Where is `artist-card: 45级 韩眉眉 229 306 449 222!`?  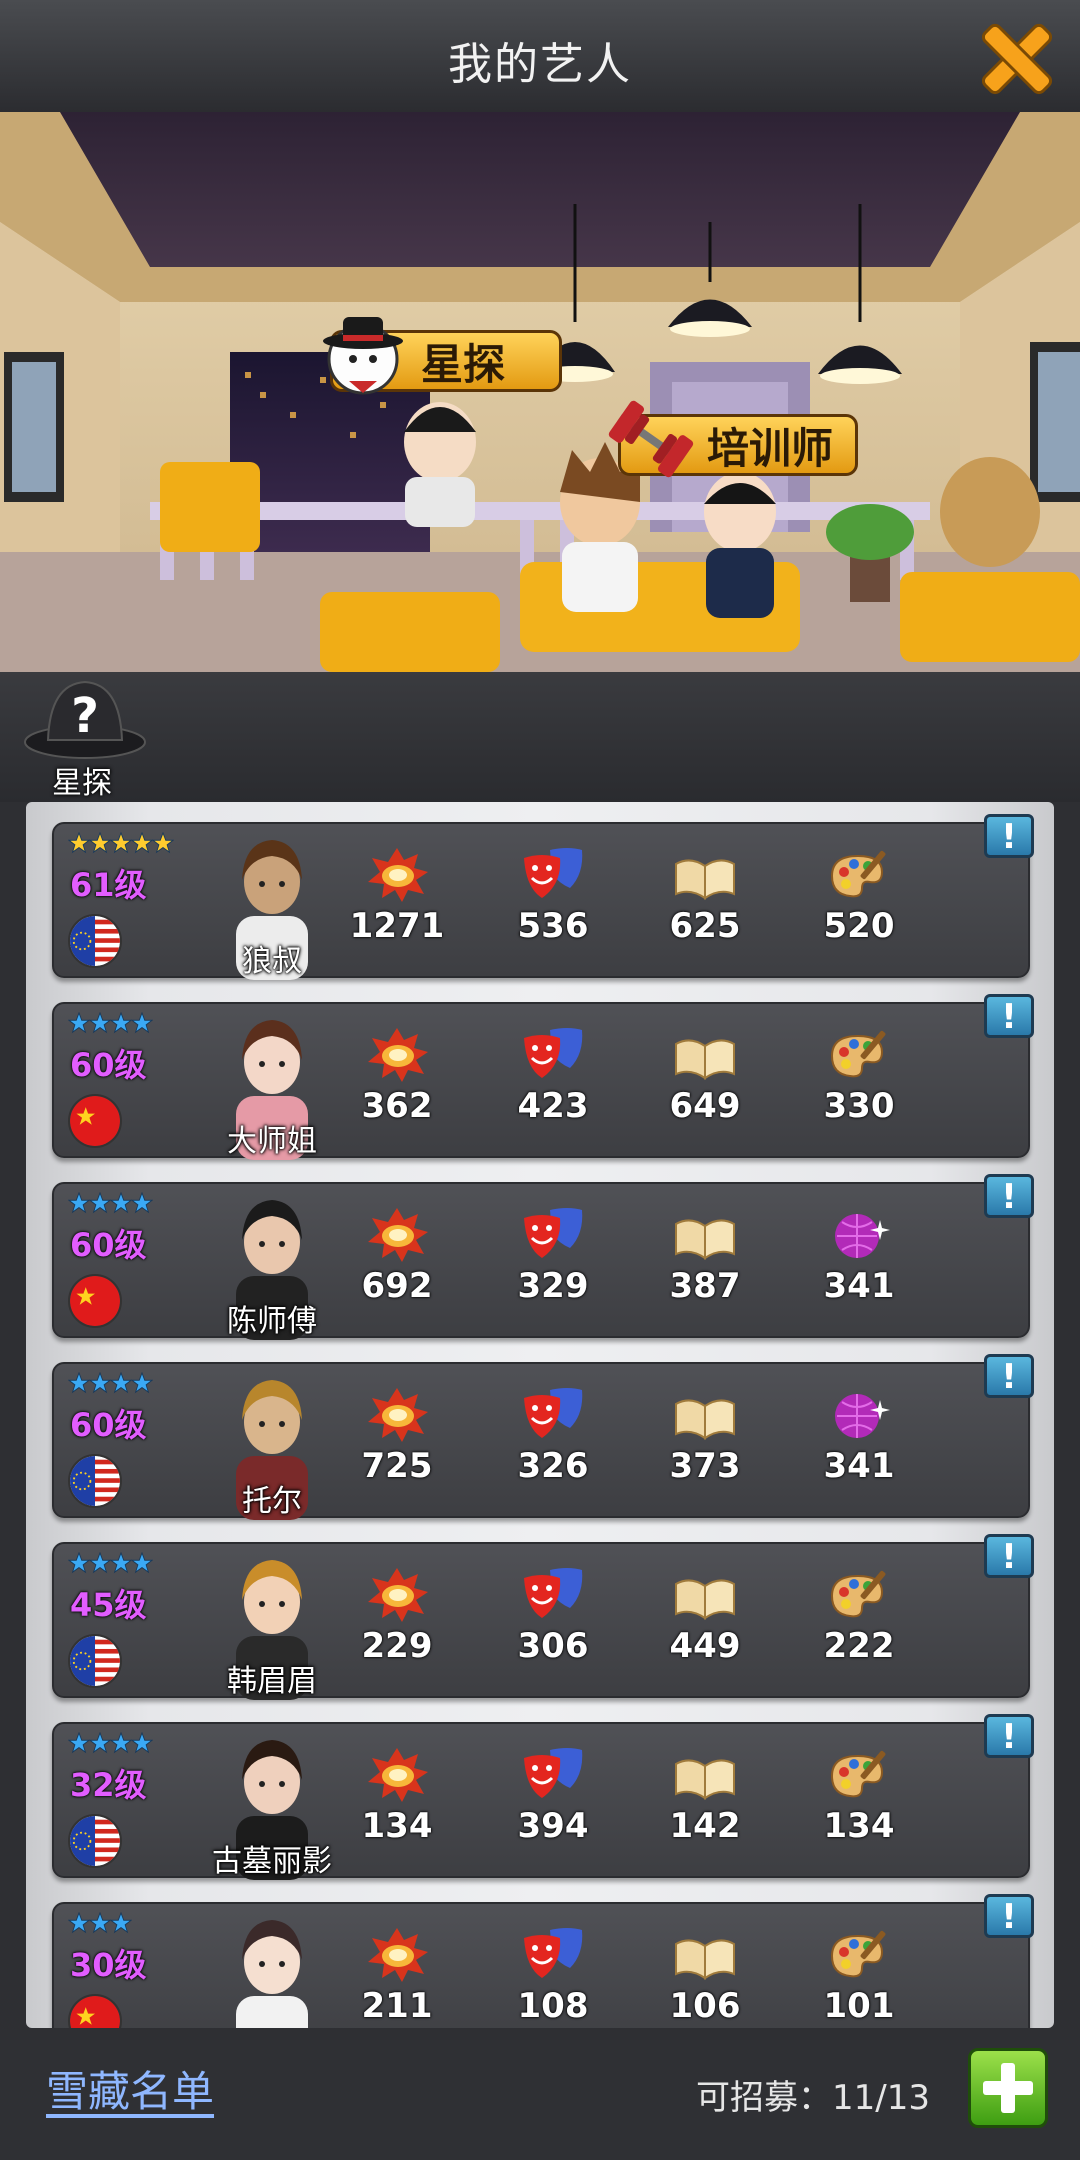 artist-card: 45级 韩眉眉 229 306 449 222! is located at coordinates (543, 1617).